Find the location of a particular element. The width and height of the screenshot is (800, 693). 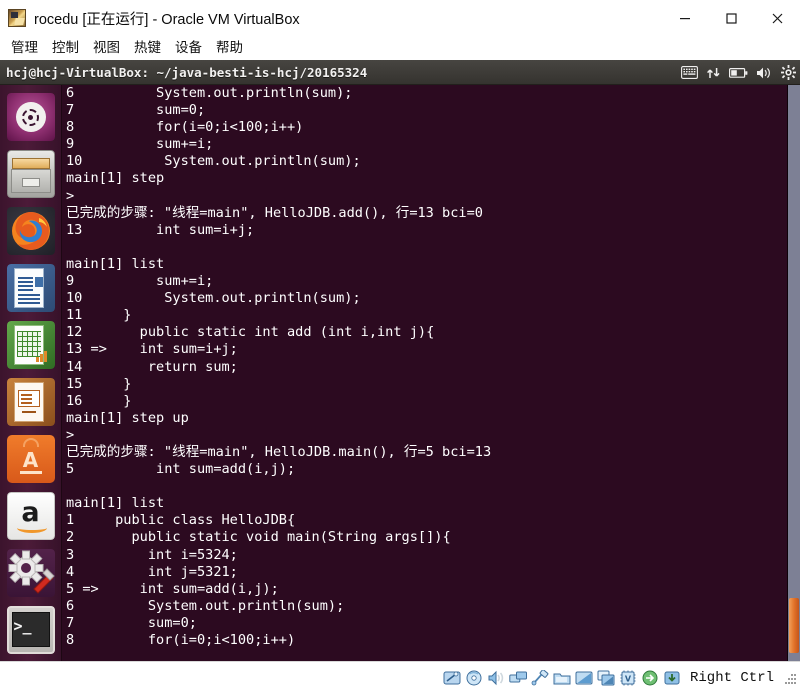

ubuntu-dash-icon is located at coordinates (30, 117).